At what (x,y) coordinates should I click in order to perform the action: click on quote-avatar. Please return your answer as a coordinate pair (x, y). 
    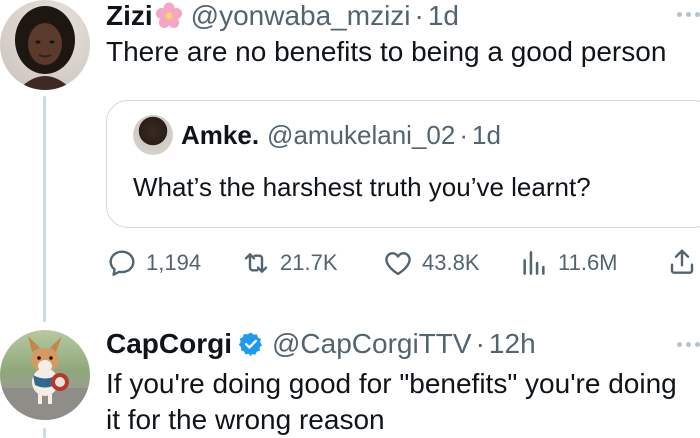
    Looking at the image, I should click on (153, 135).